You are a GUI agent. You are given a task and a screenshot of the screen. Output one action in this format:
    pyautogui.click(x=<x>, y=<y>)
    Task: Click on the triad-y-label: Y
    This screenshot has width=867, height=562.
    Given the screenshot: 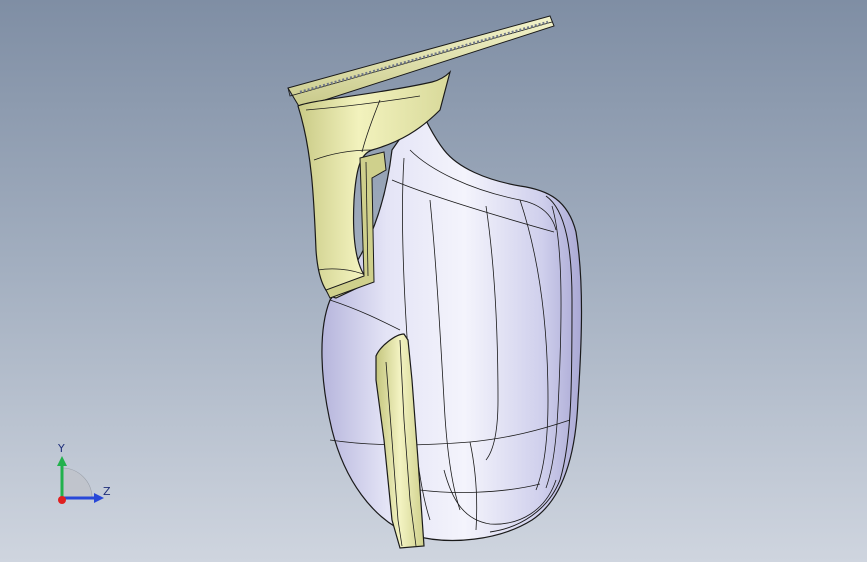 What is the action you would take?
    pyautogui.click(x=61, y=448)
    